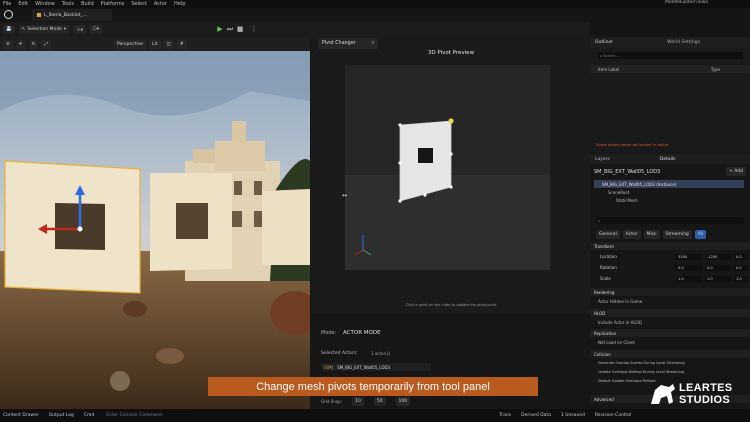 The image size is (750, 422). I want to click on filter-tab: Actor, so click(631, 234).